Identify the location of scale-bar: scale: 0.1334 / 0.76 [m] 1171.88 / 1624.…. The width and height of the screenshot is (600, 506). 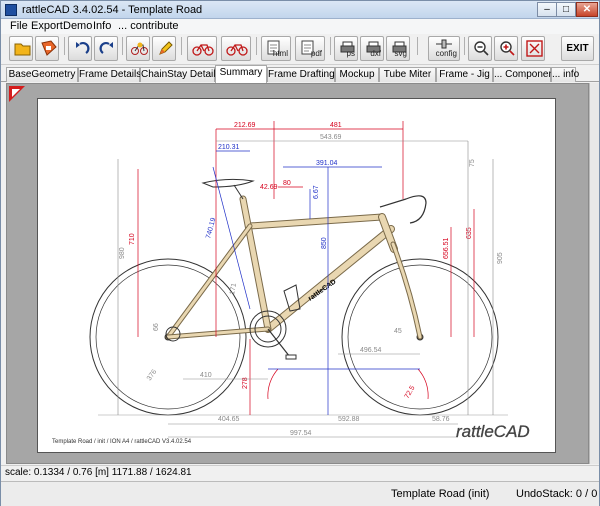
(300, 472).